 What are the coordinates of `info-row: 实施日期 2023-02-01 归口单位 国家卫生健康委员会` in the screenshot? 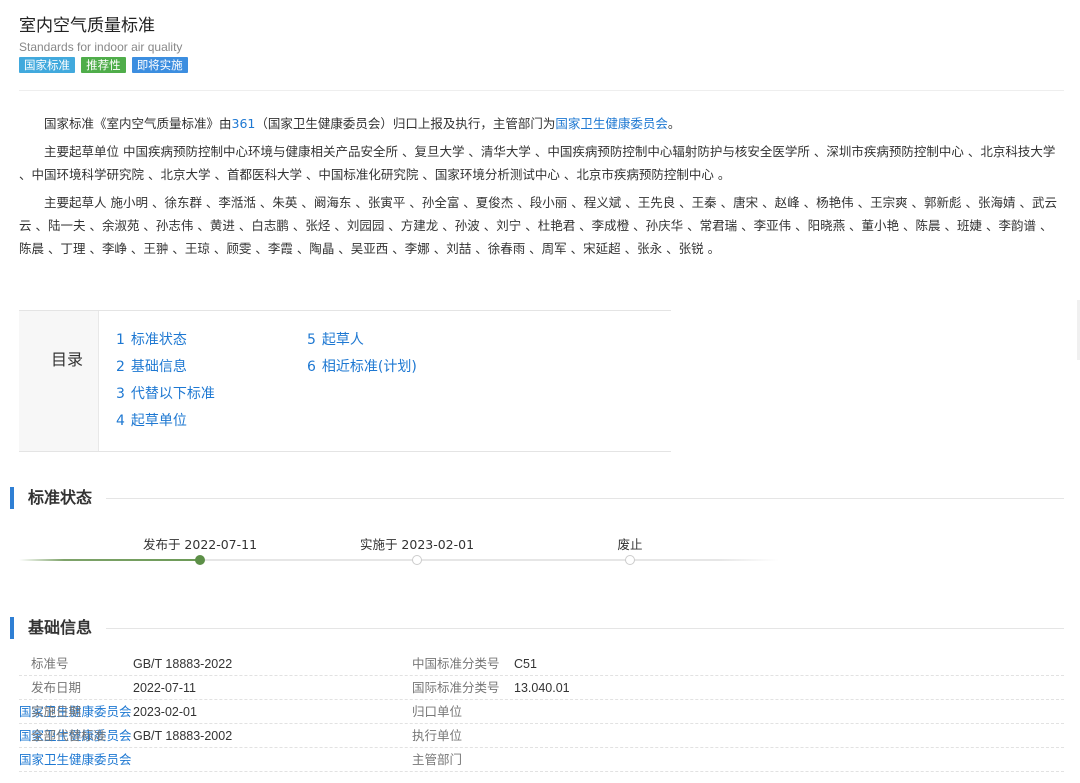 It's located at (541, 712).